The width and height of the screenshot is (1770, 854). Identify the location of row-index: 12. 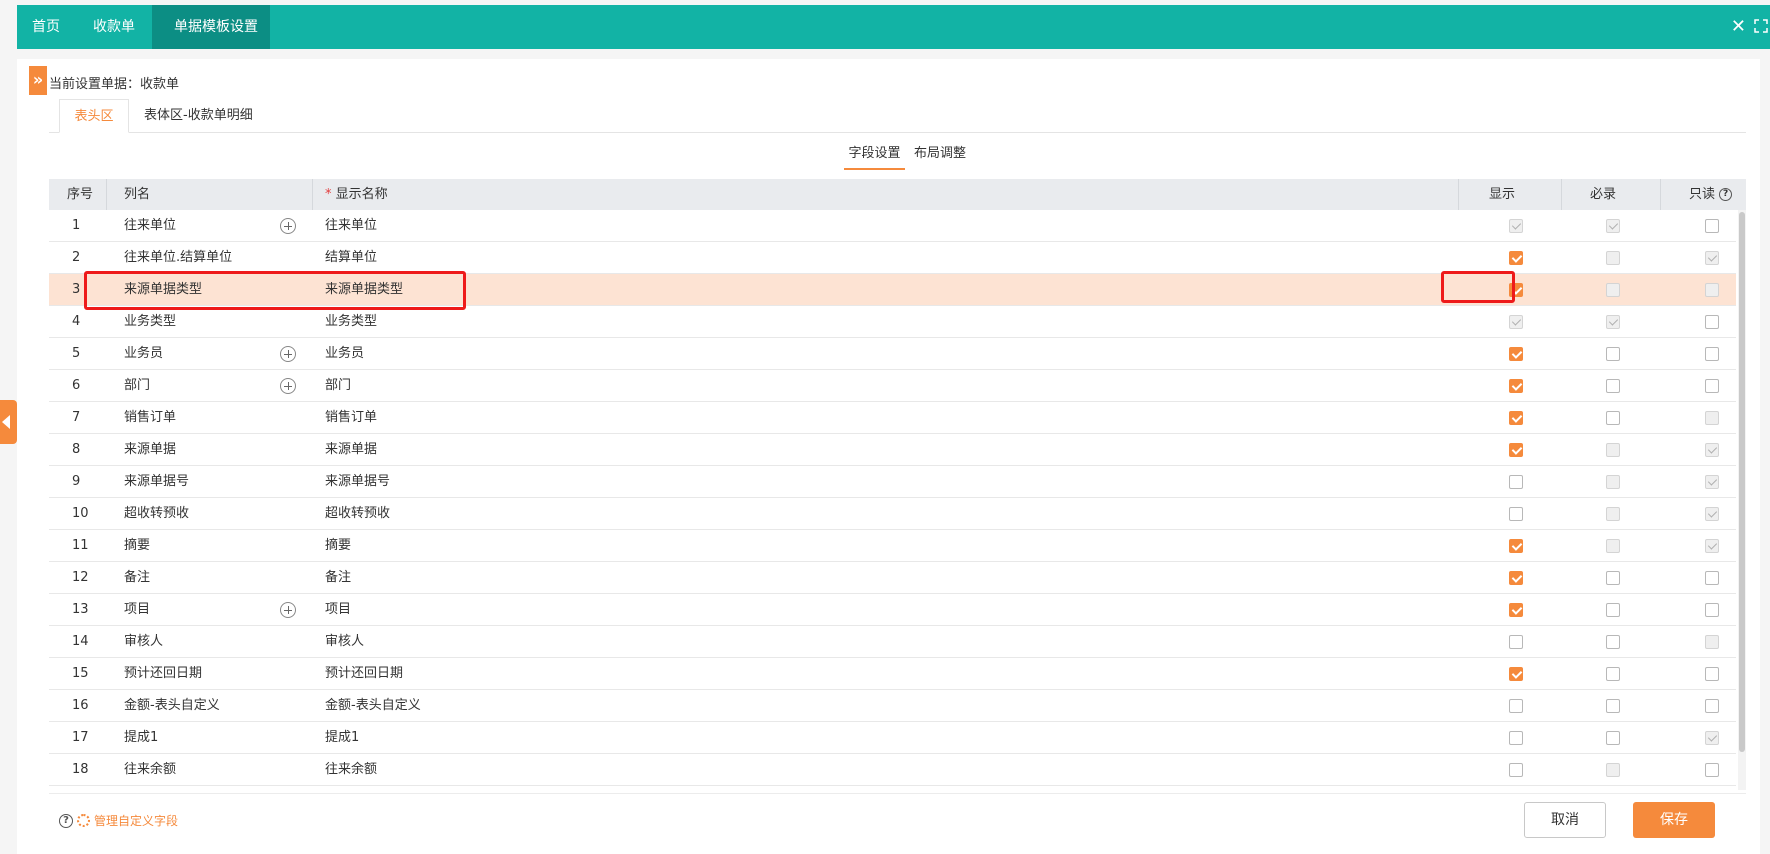
(80, 577).